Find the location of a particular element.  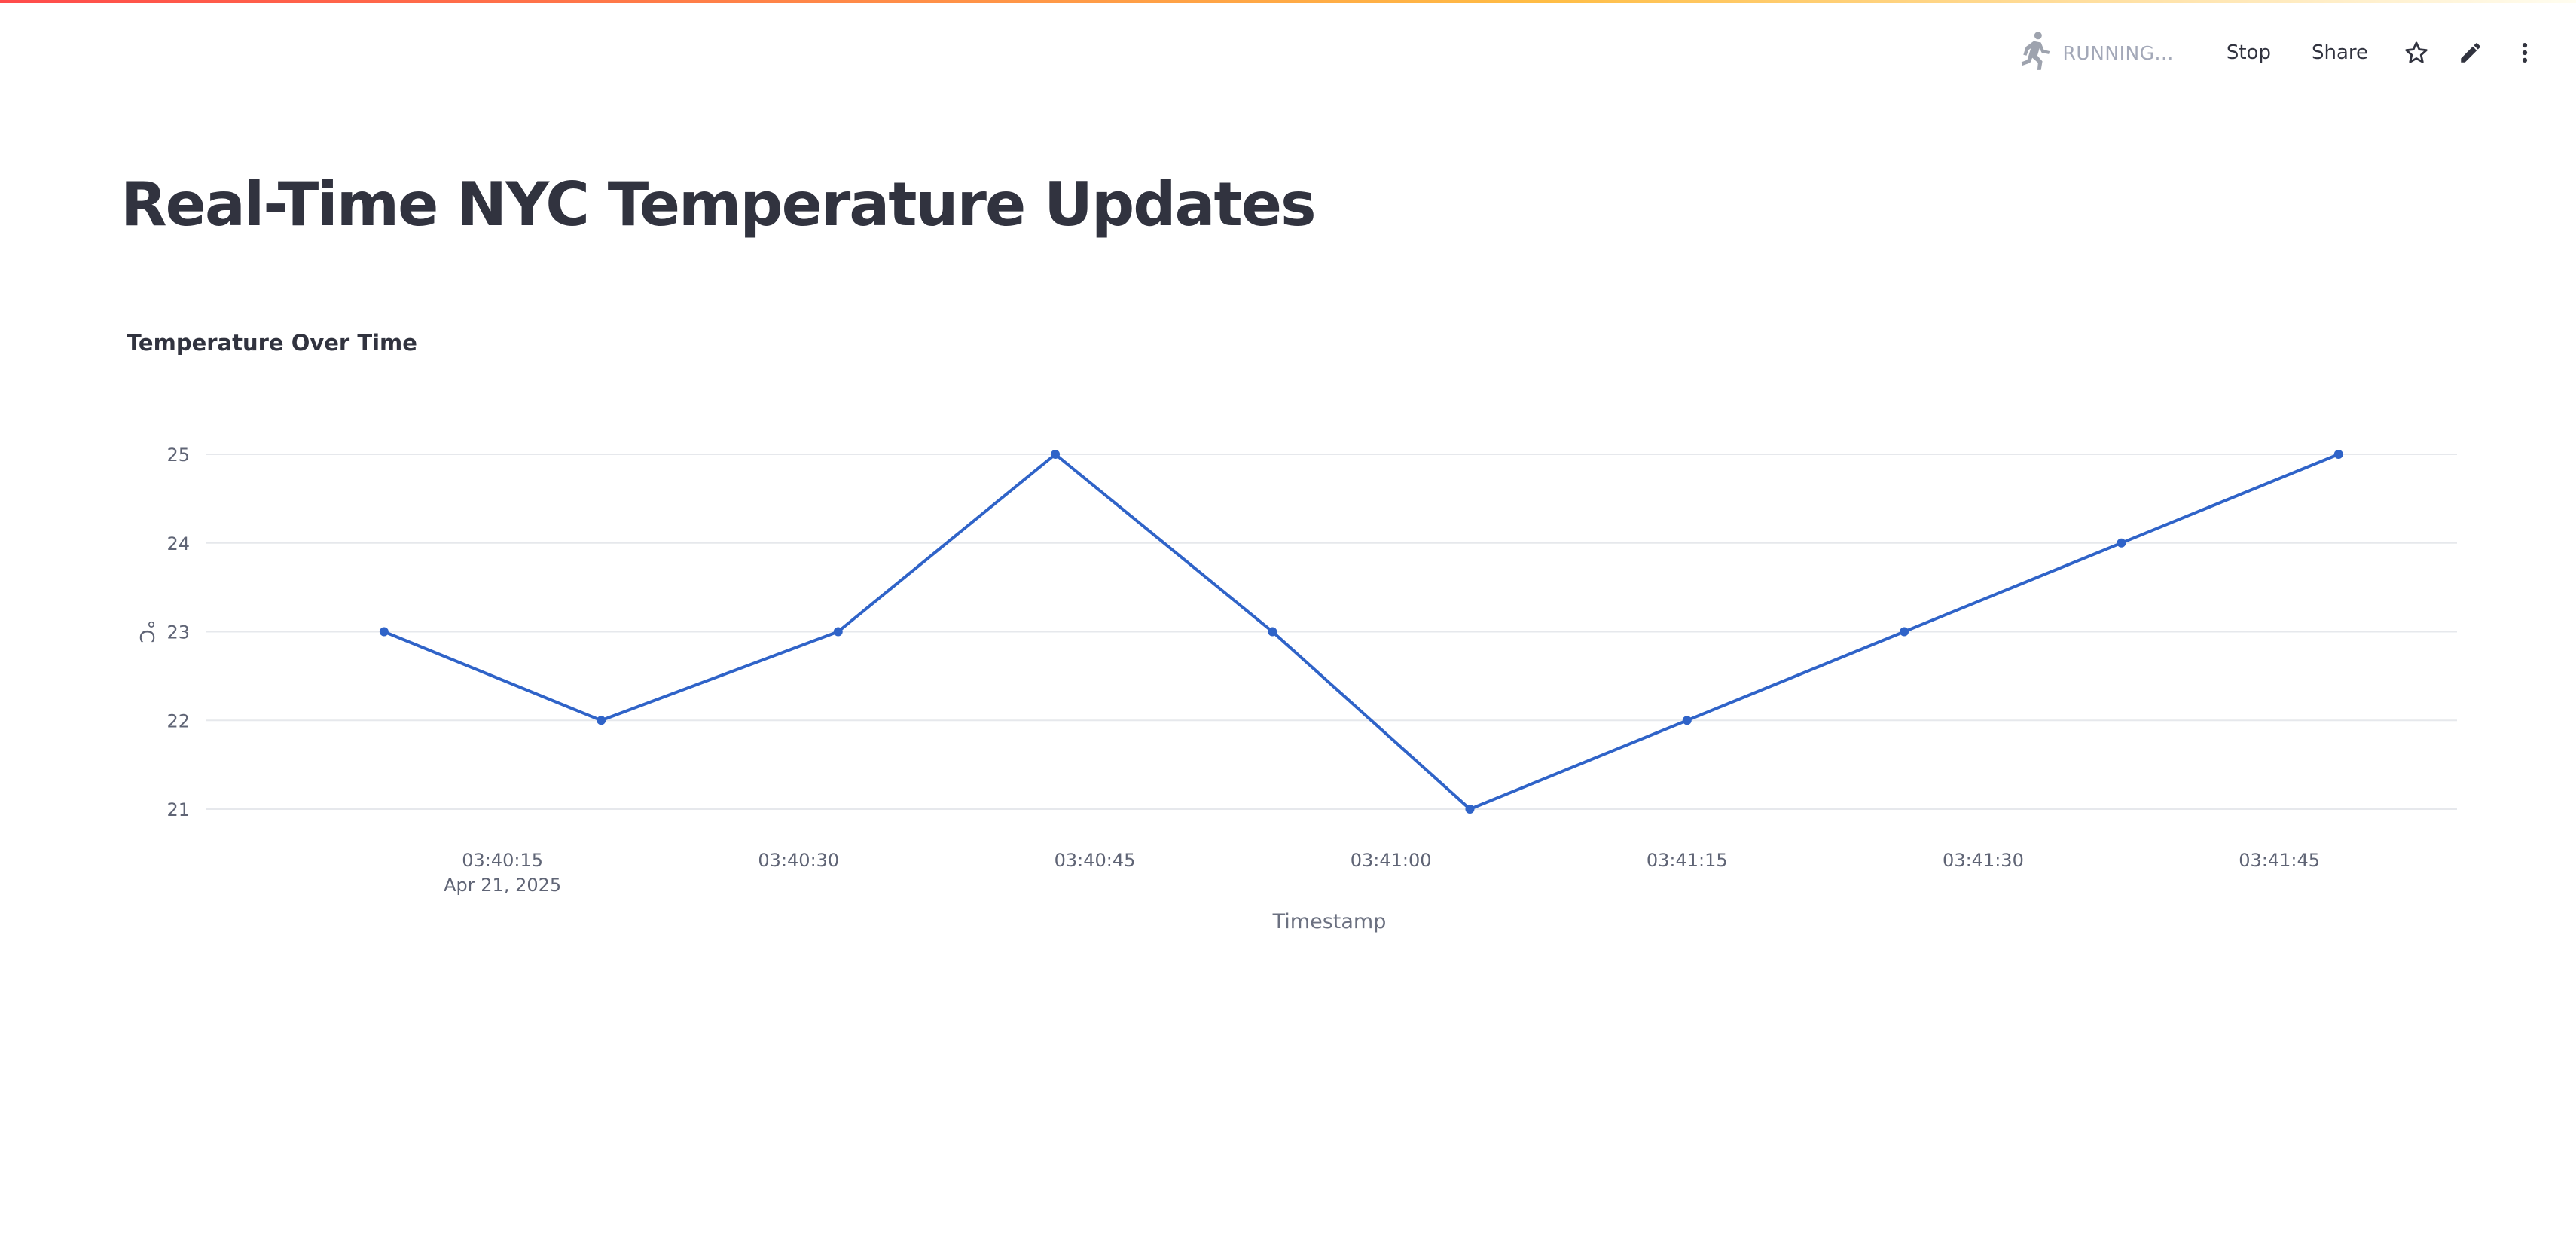

top-decoration-bar is located at coordinates (1288, 2).